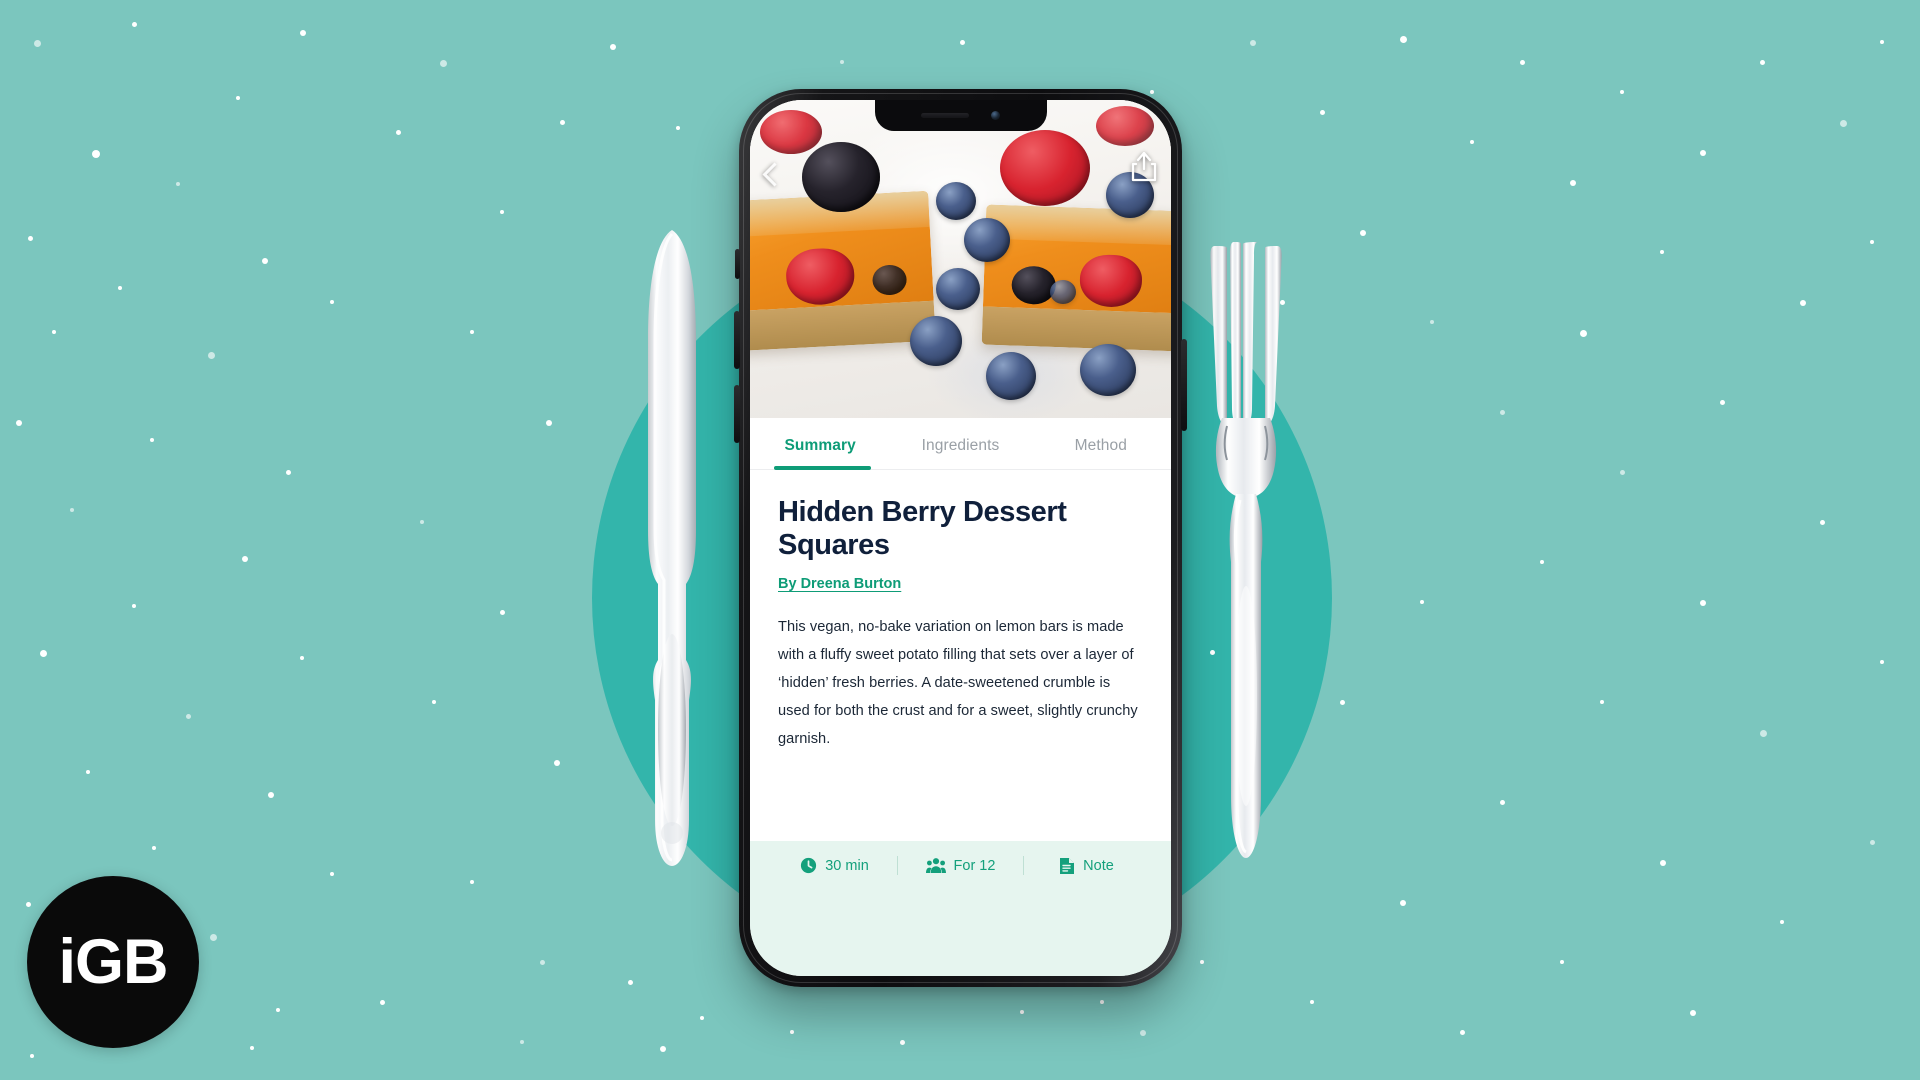 The image size is (1920, 1080). What do you see at coordinates (960, 453) in the screenshot?
I see `tab-ingredients: Ingredients` at bounding box center [960, 453].